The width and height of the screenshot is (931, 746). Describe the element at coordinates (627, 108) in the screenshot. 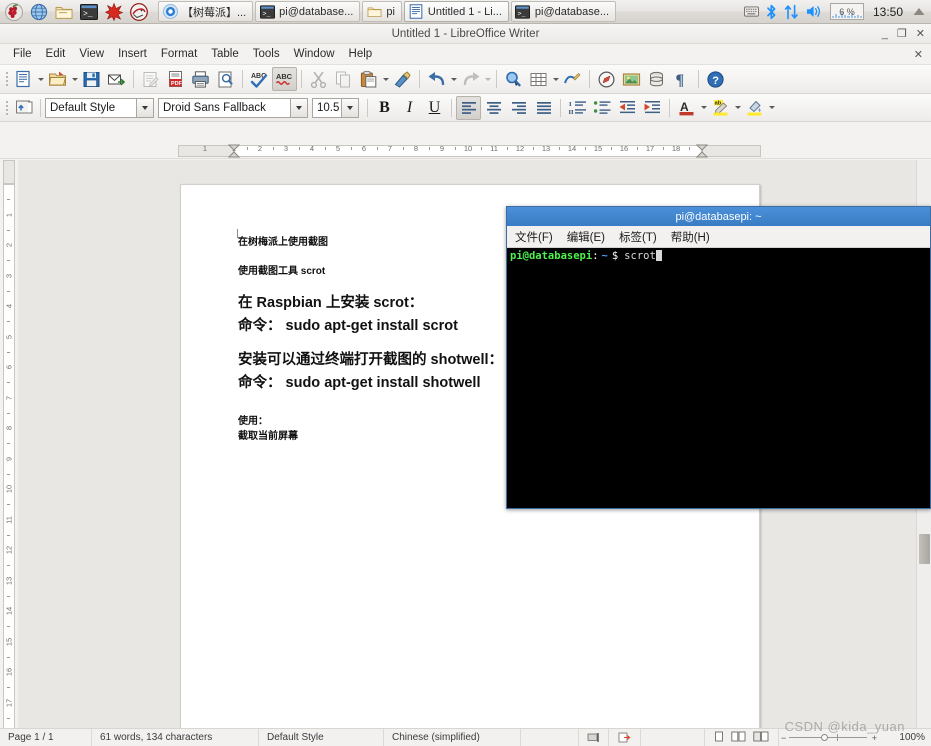

I see `decrease-indent-button` at that location.